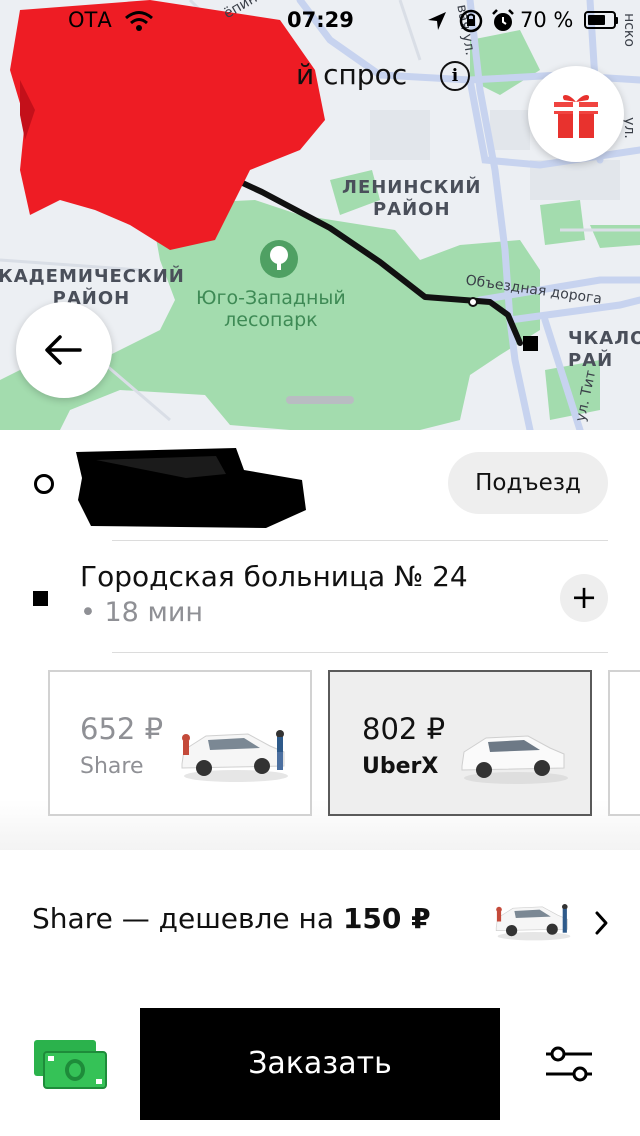 The image size is (640, 1136). I want to click on share-car-icon, so click(234, 756).